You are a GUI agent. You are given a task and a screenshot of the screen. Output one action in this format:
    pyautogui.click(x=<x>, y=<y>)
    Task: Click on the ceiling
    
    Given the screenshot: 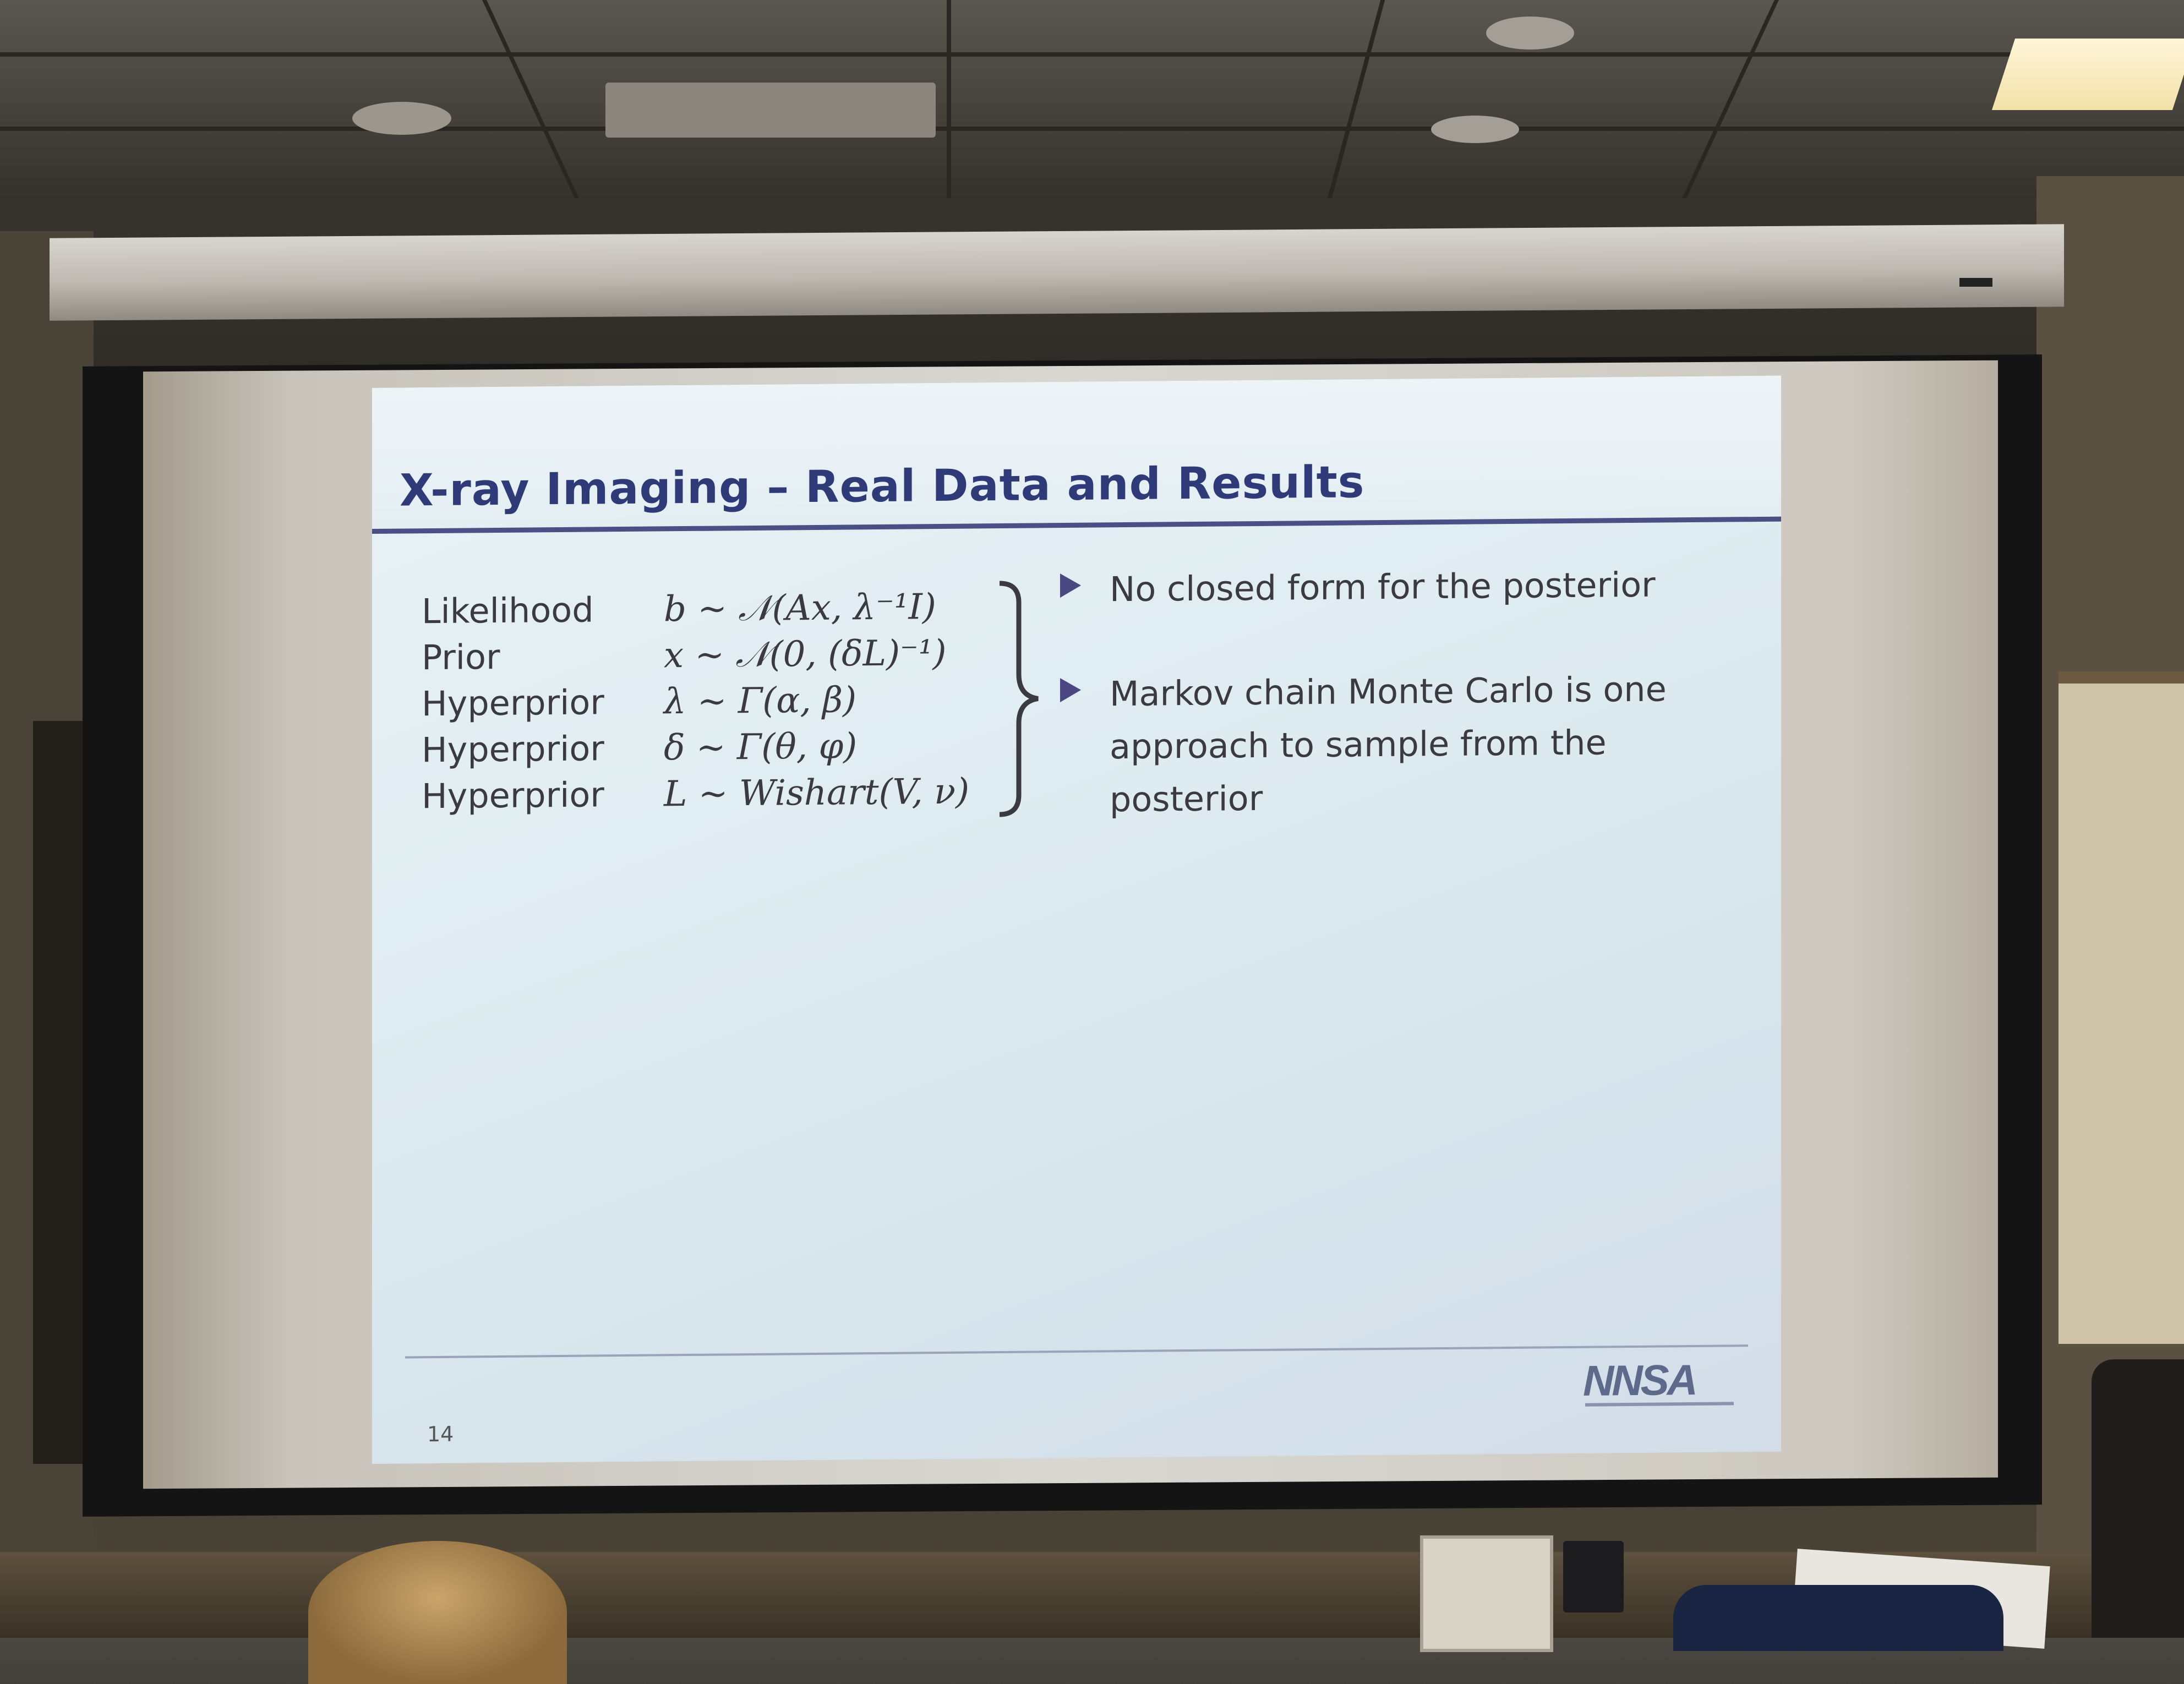 What is the action you would take?
    pyautogui.click(x=1092, y=99)
    